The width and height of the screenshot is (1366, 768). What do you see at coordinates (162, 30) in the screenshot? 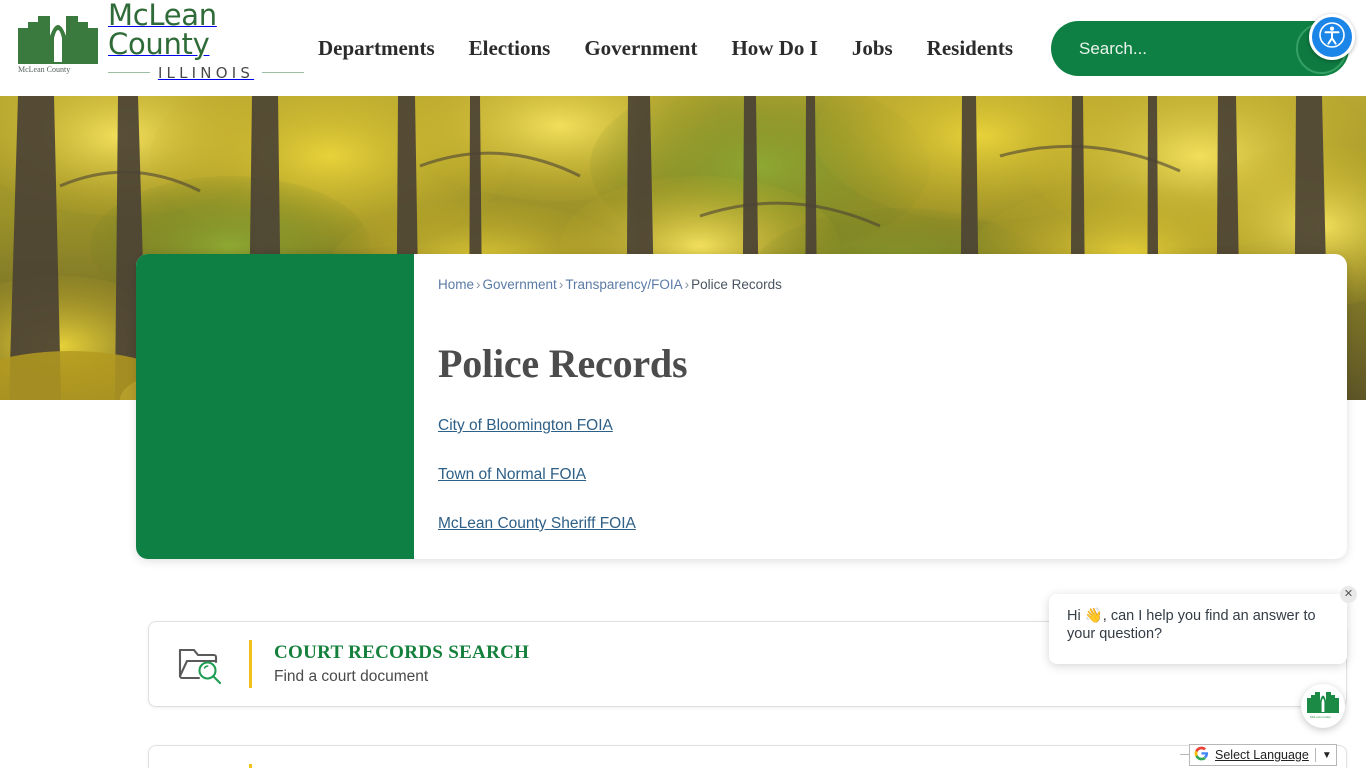
I see `logo-line1: McLean County` at bounding box center [162, 30].